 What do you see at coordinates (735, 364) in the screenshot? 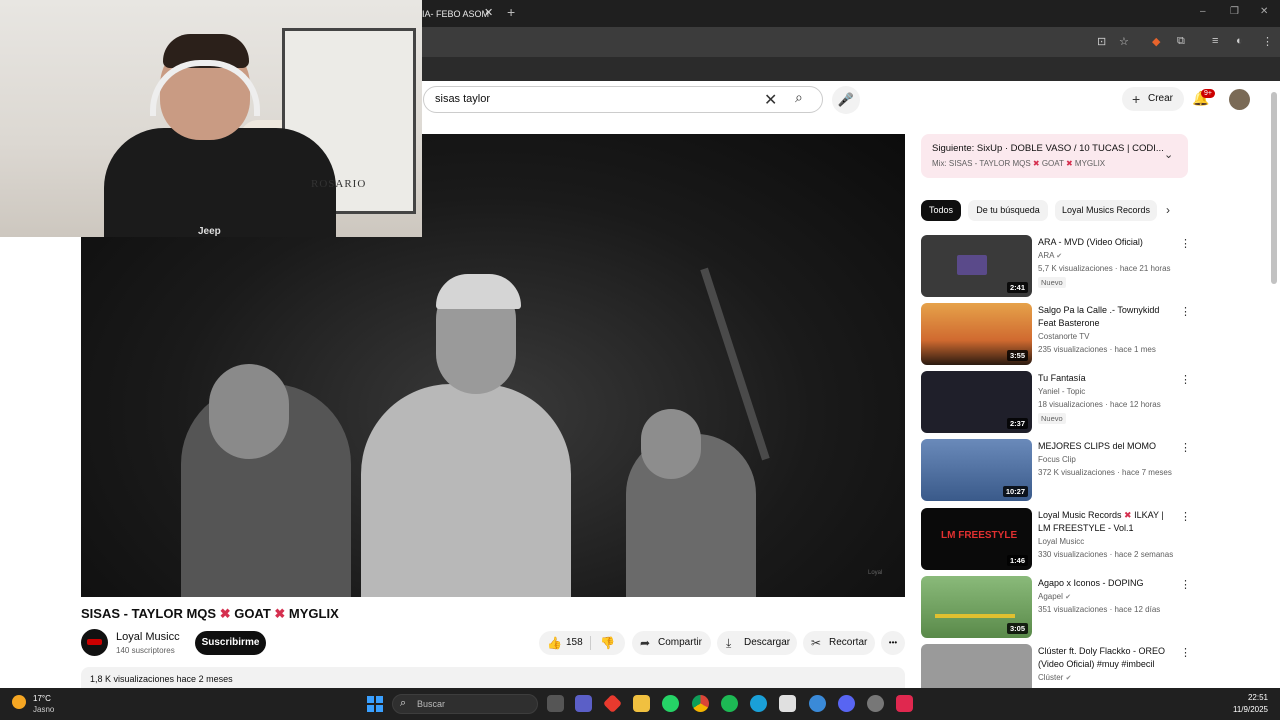
I see `video-tree` at bounding box center [735, 364].